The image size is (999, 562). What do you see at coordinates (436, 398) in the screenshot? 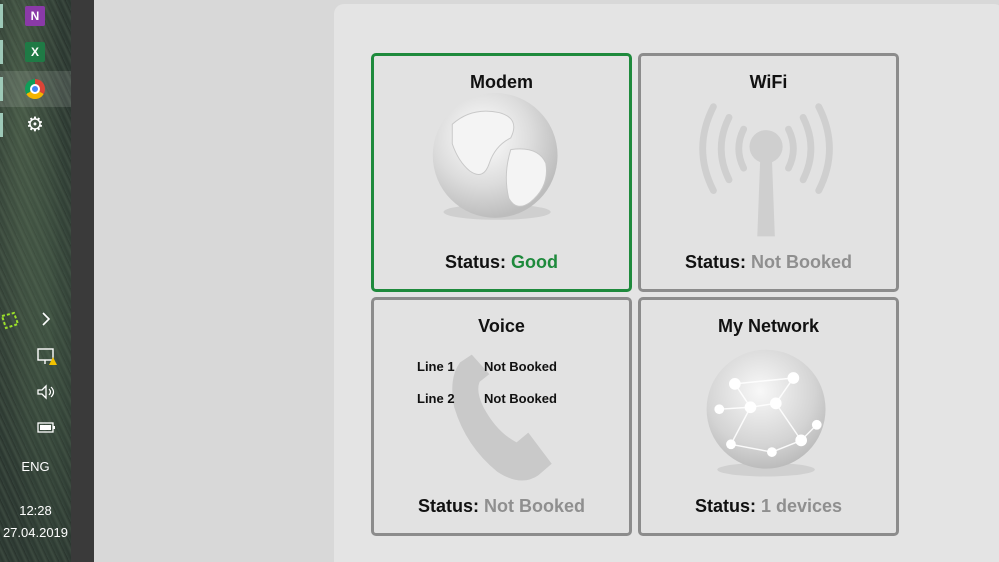
I see `line-2-label: Line 2` at bounding box center [436, 398].